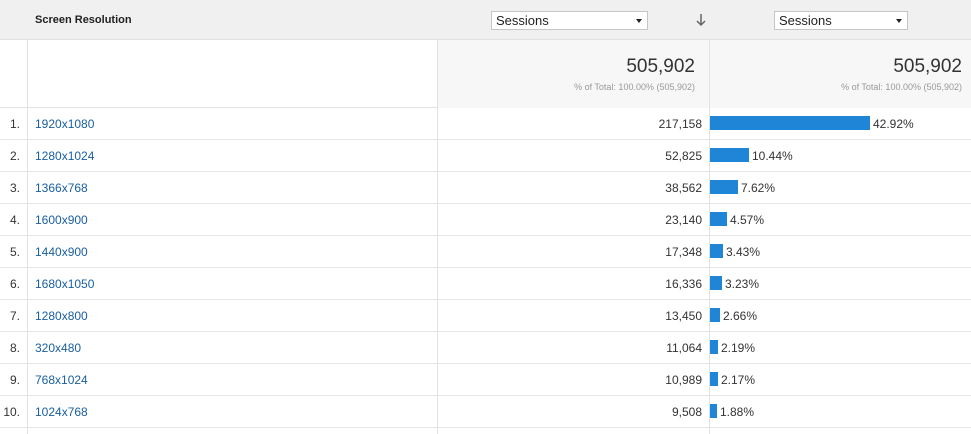 This screenshot has height=434, width=971. I want to click on sessions-share-percent: 3.23%, so click(742, 284).